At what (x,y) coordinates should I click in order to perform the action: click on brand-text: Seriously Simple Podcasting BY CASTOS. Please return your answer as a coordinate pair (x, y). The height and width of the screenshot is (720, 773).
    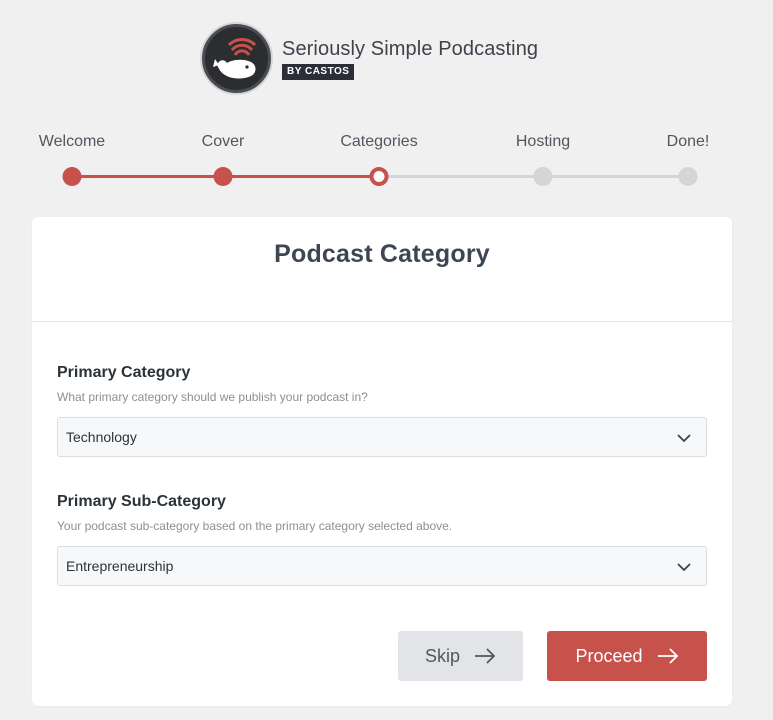
    Looking at the image, I should click on (410, 58).